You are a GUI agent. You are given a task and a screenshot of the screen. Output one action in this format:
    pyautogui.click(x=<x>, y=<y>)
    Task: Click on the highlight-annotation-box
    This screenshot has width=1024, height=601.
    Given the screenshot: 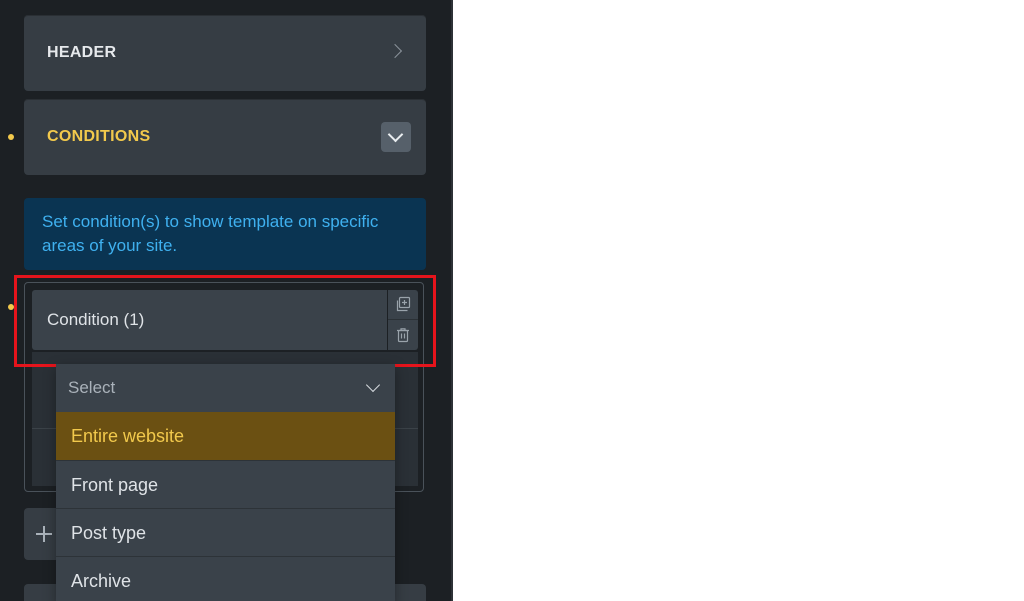 What is the action you would take?
    pyautogui.click(x=225, y=321)
    